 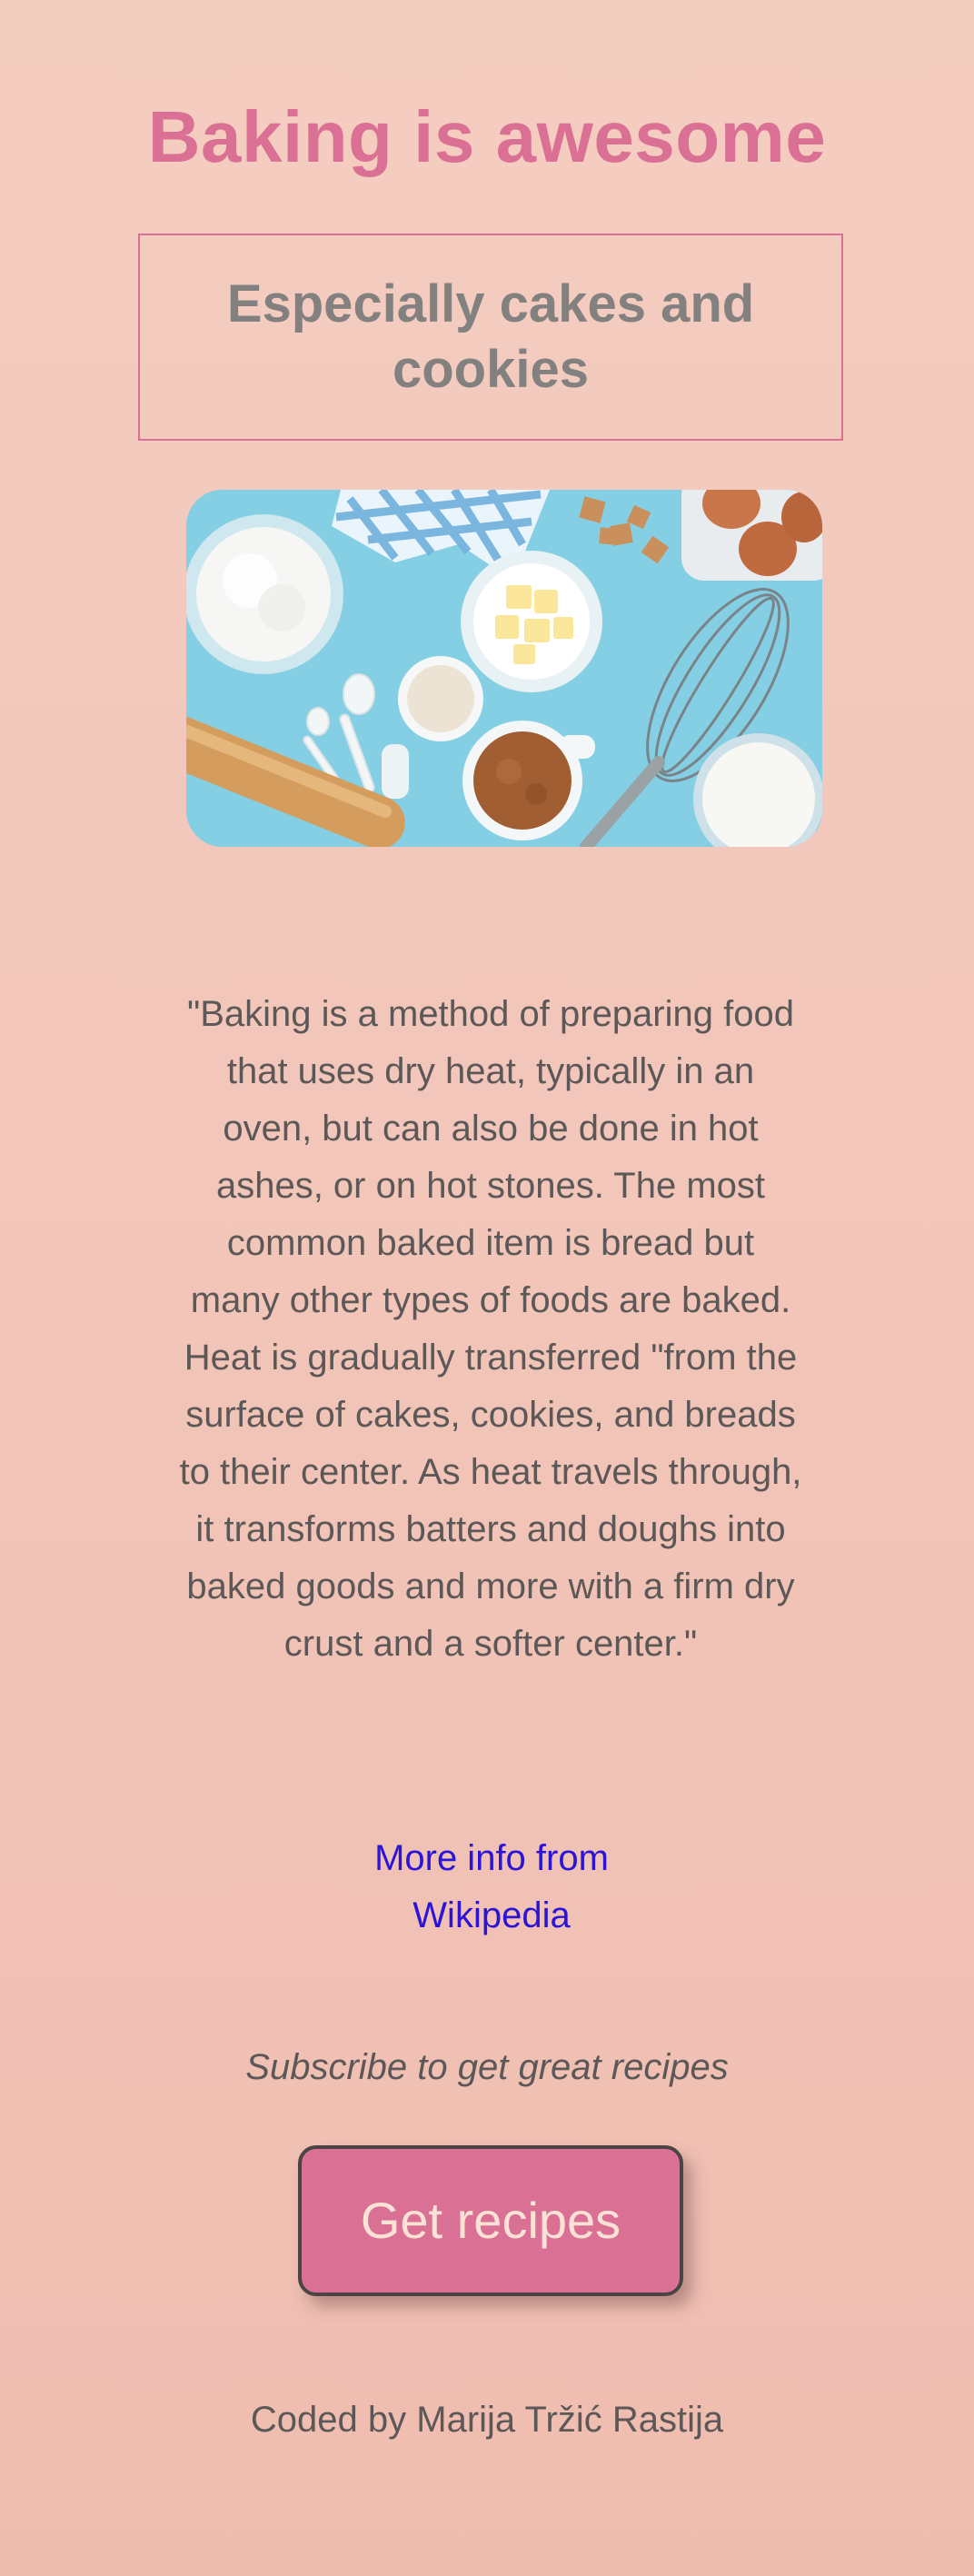 I want to click on subtitle-box: Especially cakes and cookies, so click(x=491, y=337).